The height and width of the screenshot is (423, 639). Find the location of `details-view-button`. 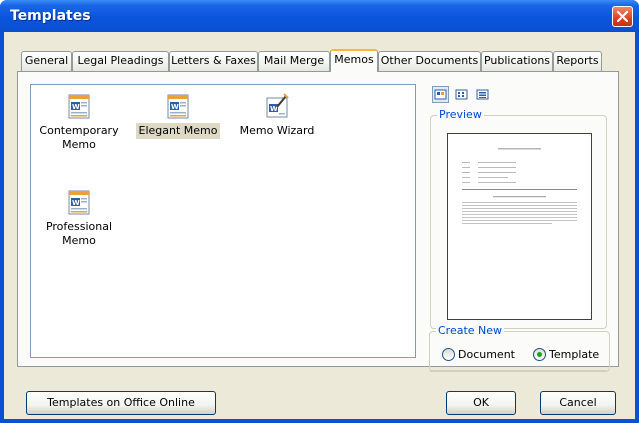

details-view-button is located at coordinates (482, 94).